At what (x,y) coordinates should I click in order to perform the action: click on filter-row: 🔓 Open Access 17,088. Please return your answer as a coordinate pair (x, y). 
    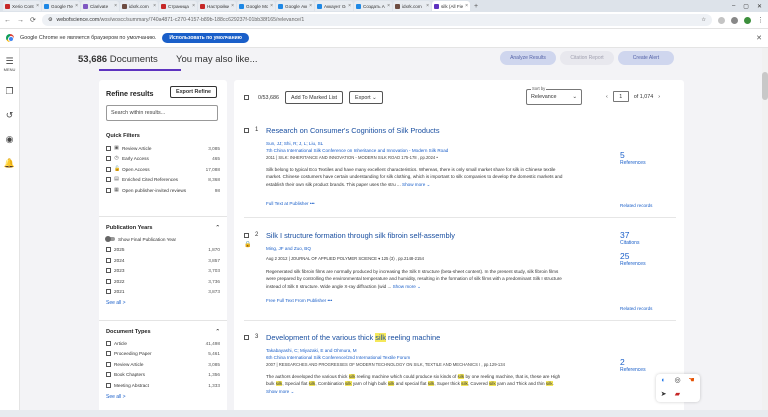
    Looking at the image, I should click on (163, 169).